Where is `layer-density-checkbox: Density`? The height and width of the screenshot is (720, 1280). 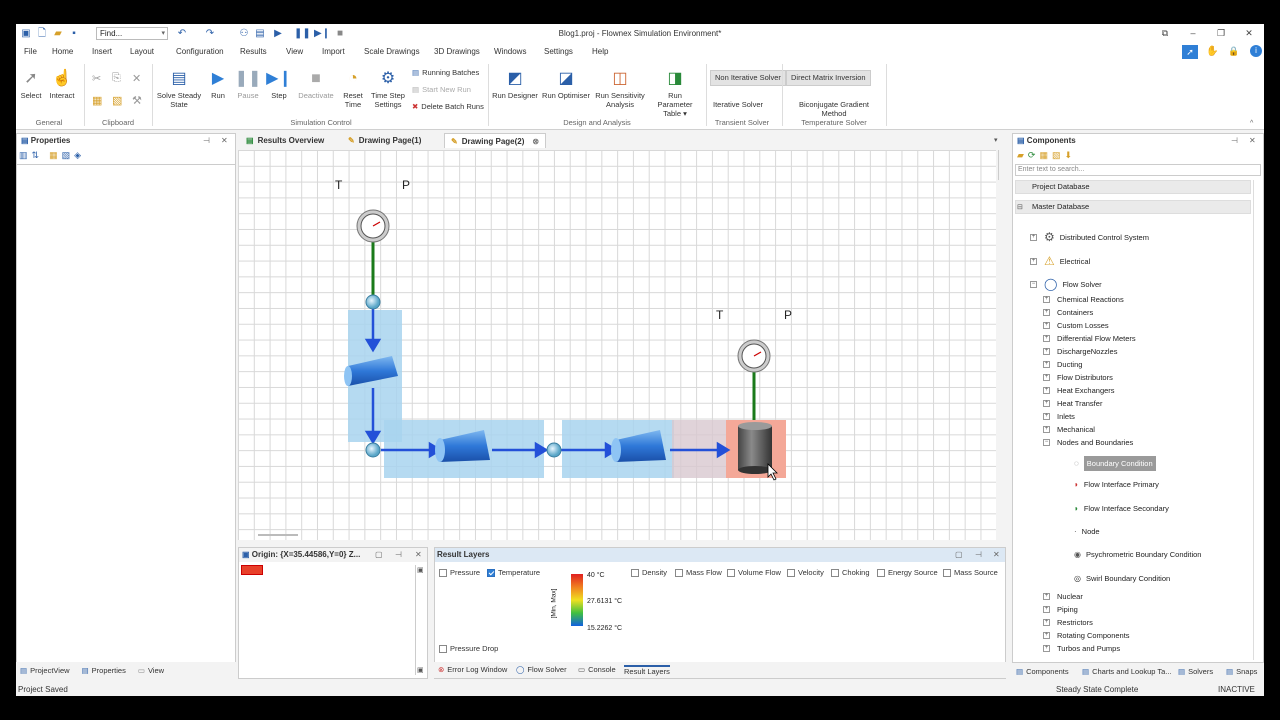 layer-density-checkbox: Density is located at coordinates (649, 573).